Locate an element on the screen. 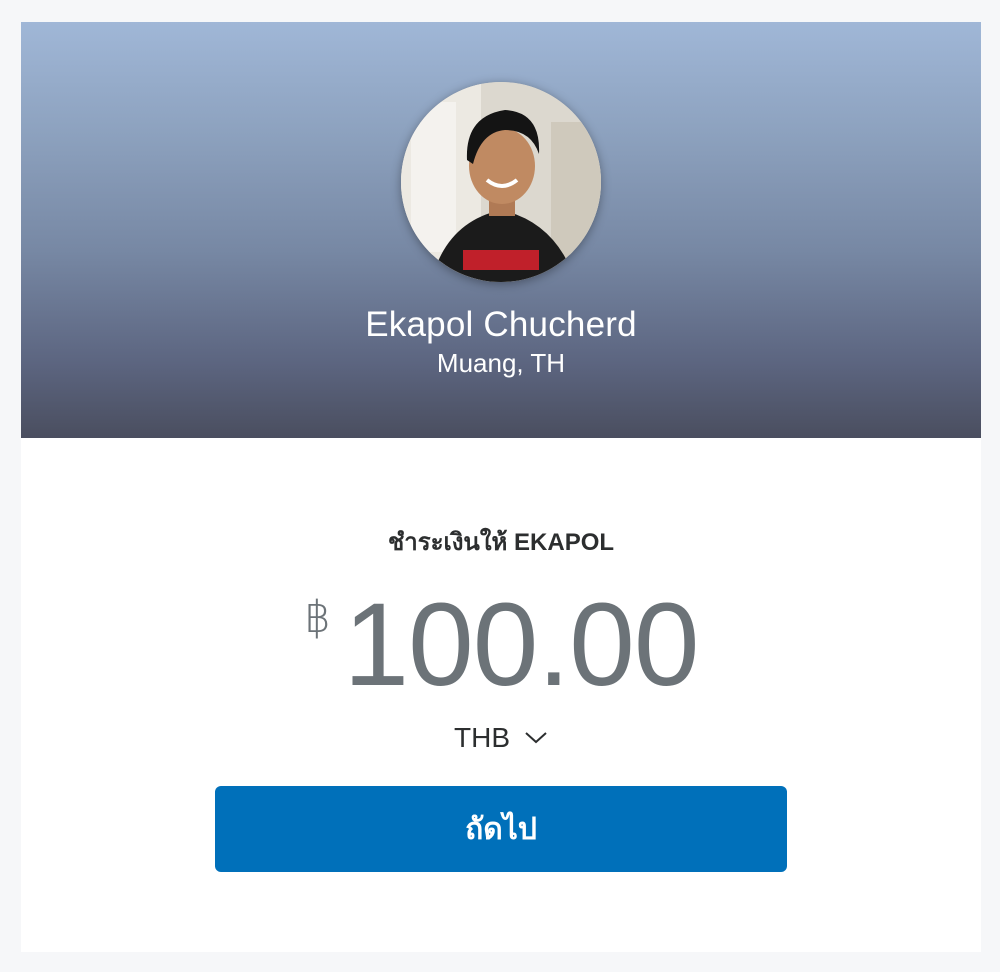  amount-display: ฿ 100.00 is located at coordinates (501, 645).